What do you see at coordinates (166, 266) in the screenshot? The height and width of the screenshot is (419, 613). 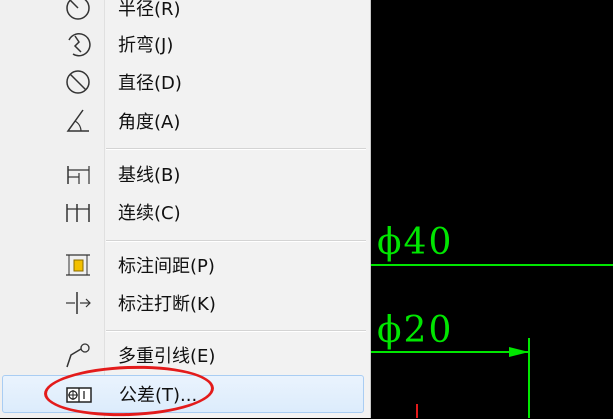 I see `menu-item-label: 标注间距(P)` at bounding box center [166, 266].